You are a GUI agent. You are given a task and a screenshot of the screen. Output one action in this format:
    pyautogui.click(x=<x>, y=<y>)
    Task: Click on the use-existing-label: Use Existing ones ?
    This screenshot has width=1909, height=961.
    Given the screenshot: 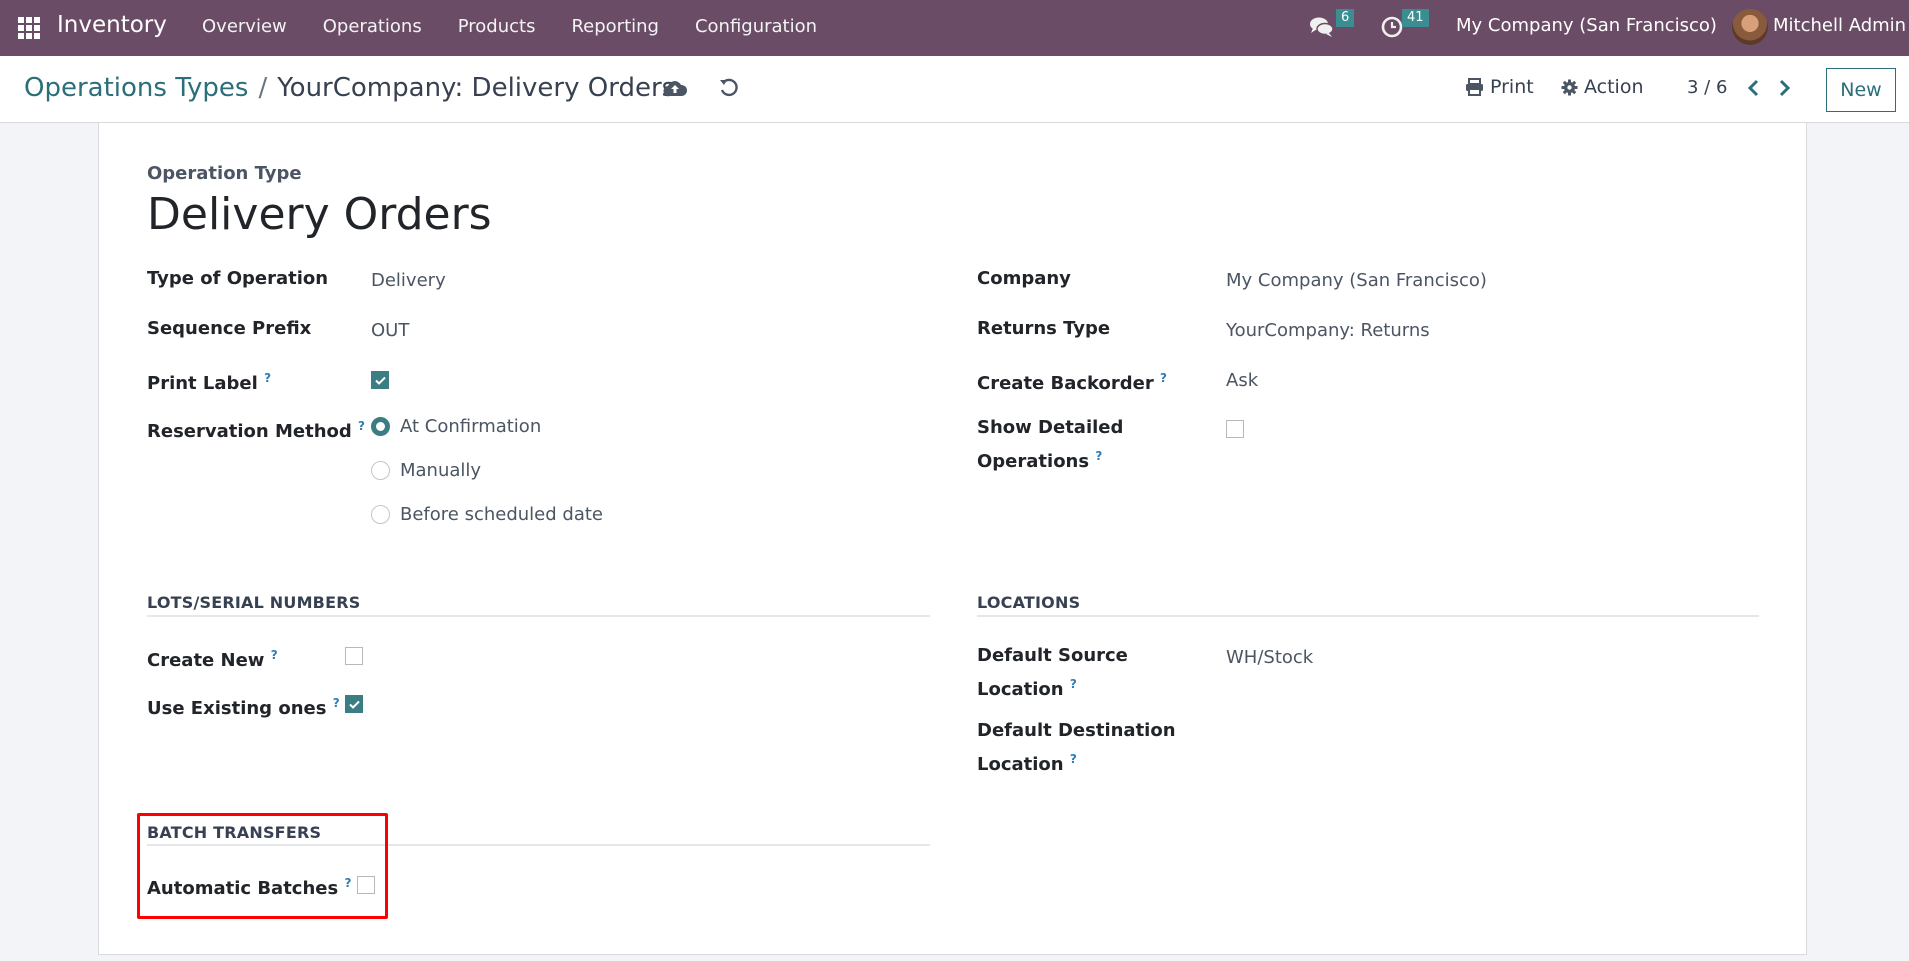 What is the action you would take?
    pyautogui.click(x=243, y=706)
    